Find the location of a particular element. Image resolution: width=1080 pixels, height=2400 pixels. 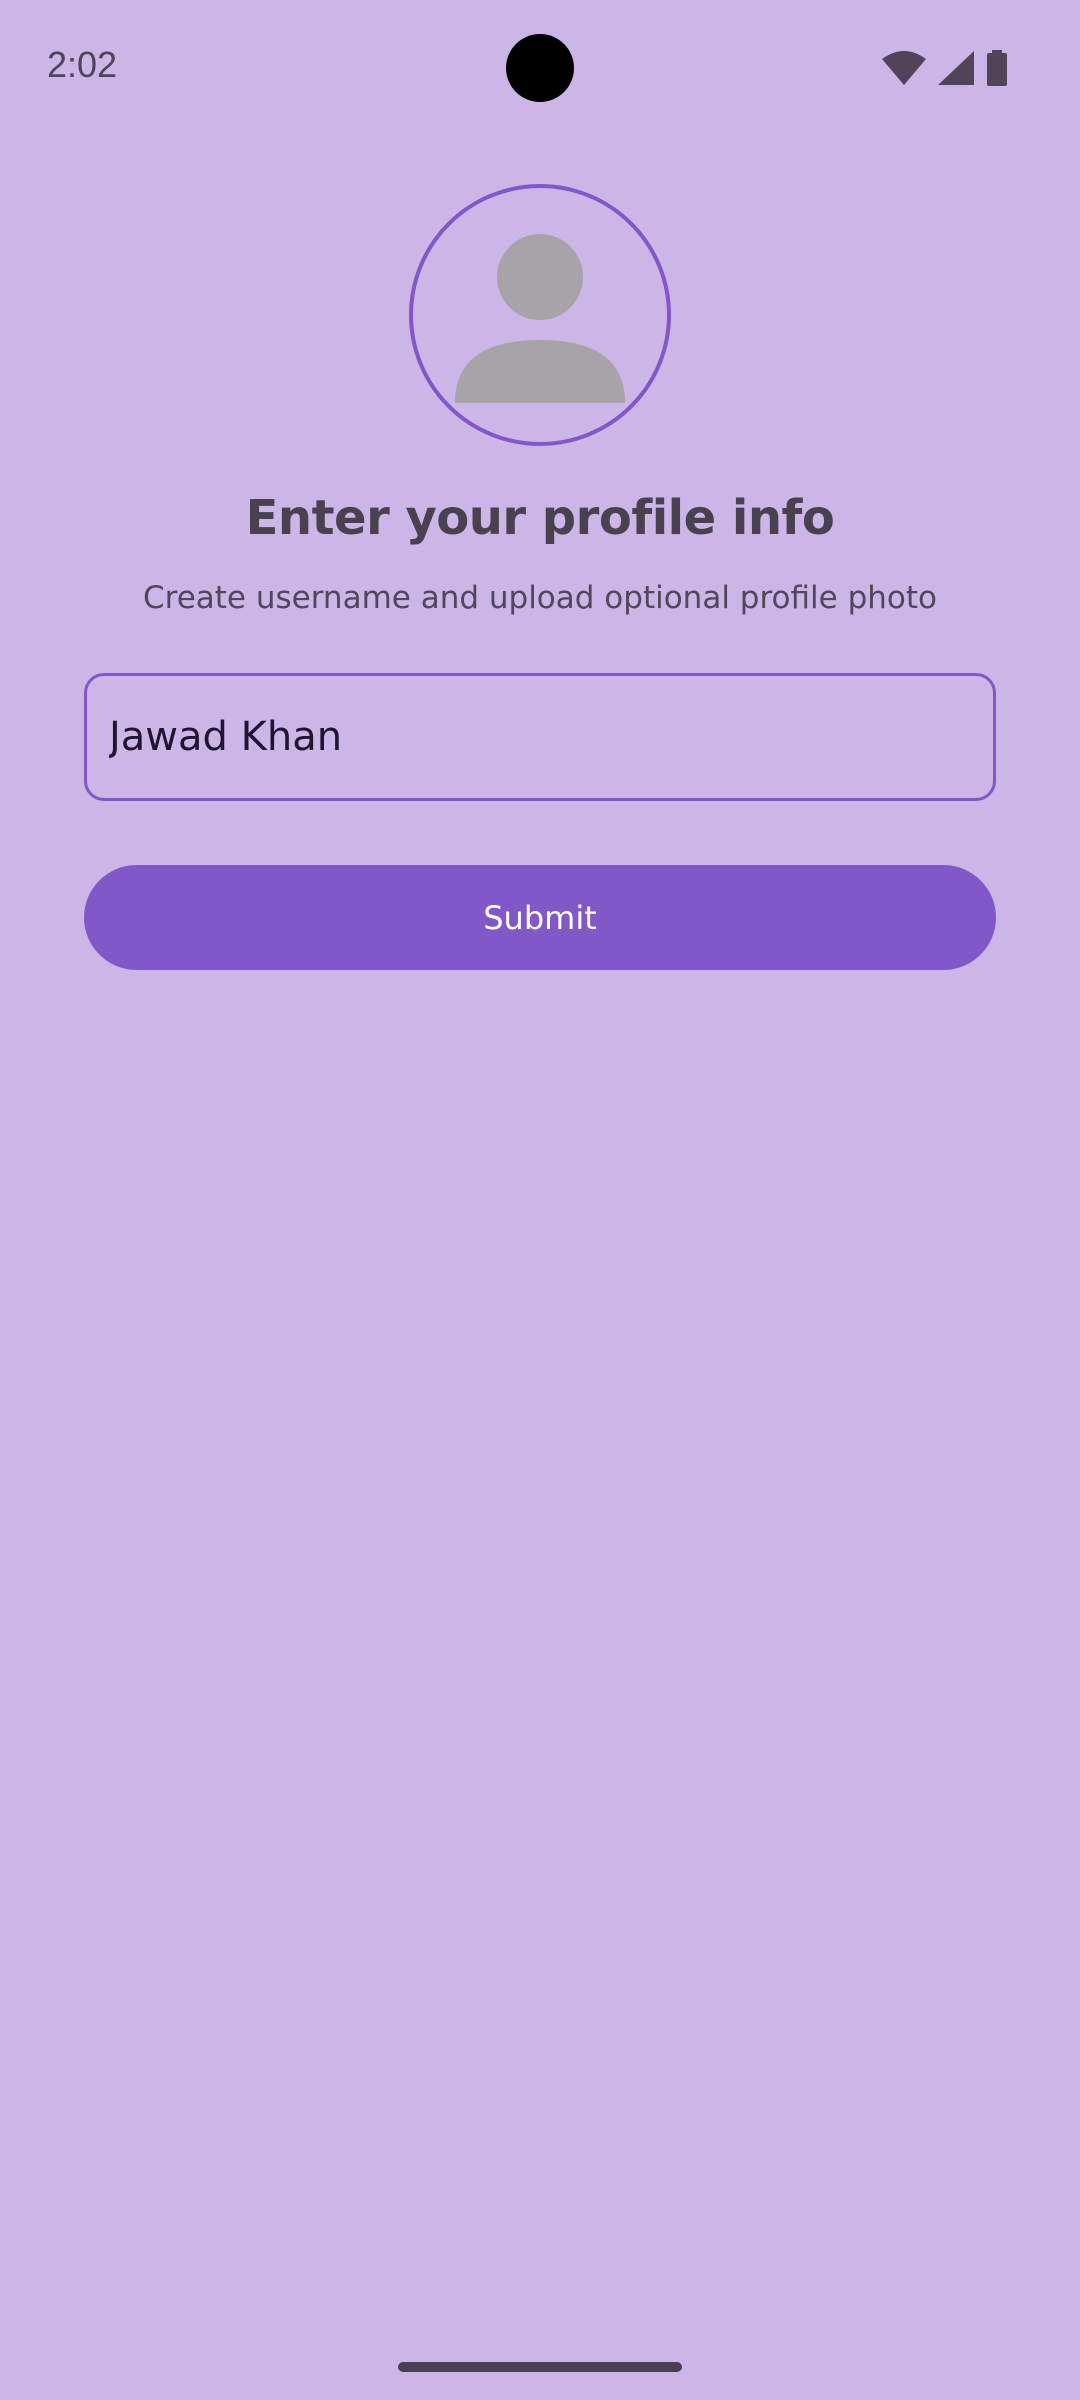

profile-photo-button is located at coordinates (540, 315).